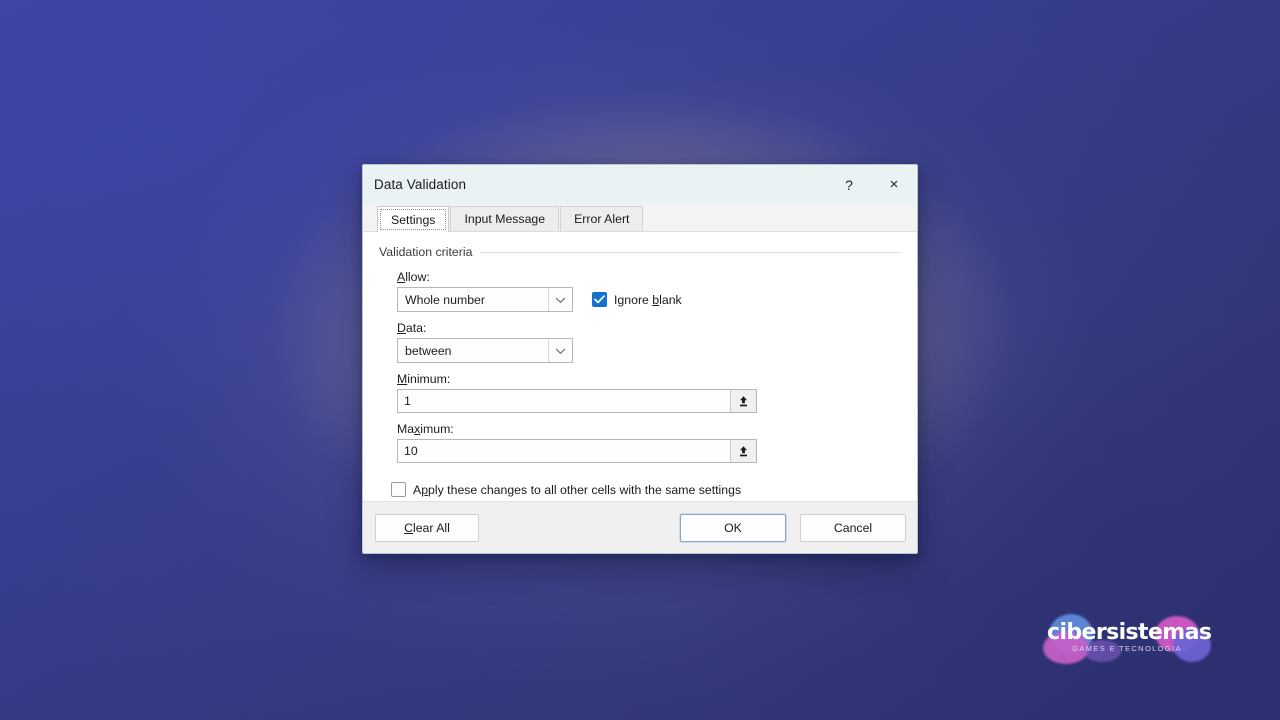 The image size is (1280, 720). I want to click on tab-settings: Settings, so click(413, 219).